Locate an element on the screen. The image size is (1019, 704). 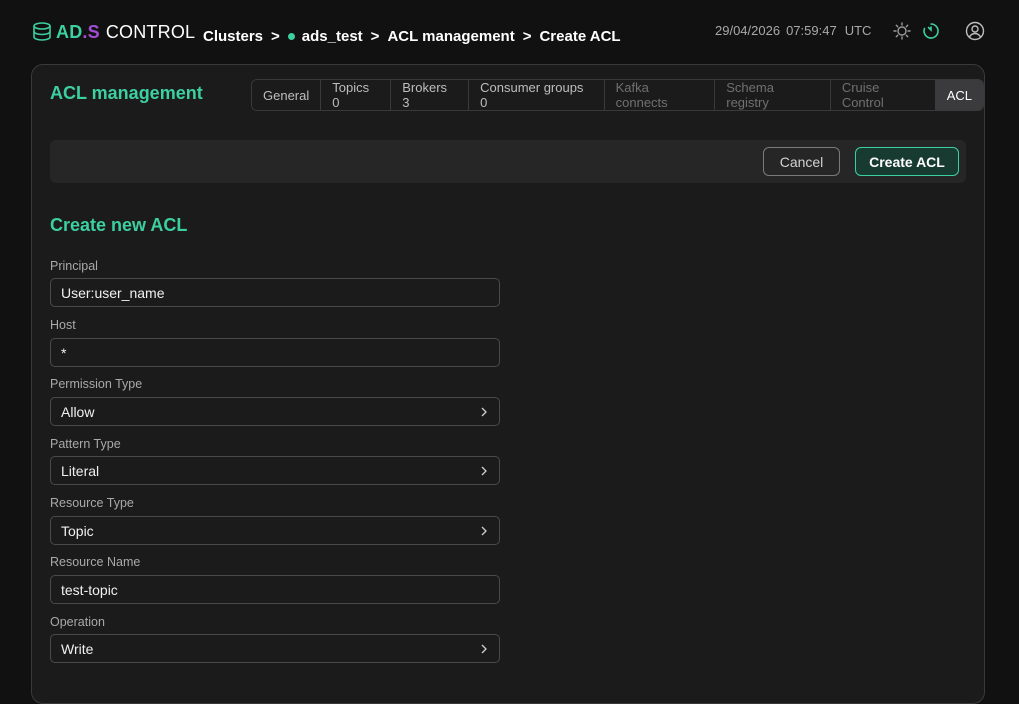
breadcrumb-acl-management: ACL management is located at coordinates (450, 36).